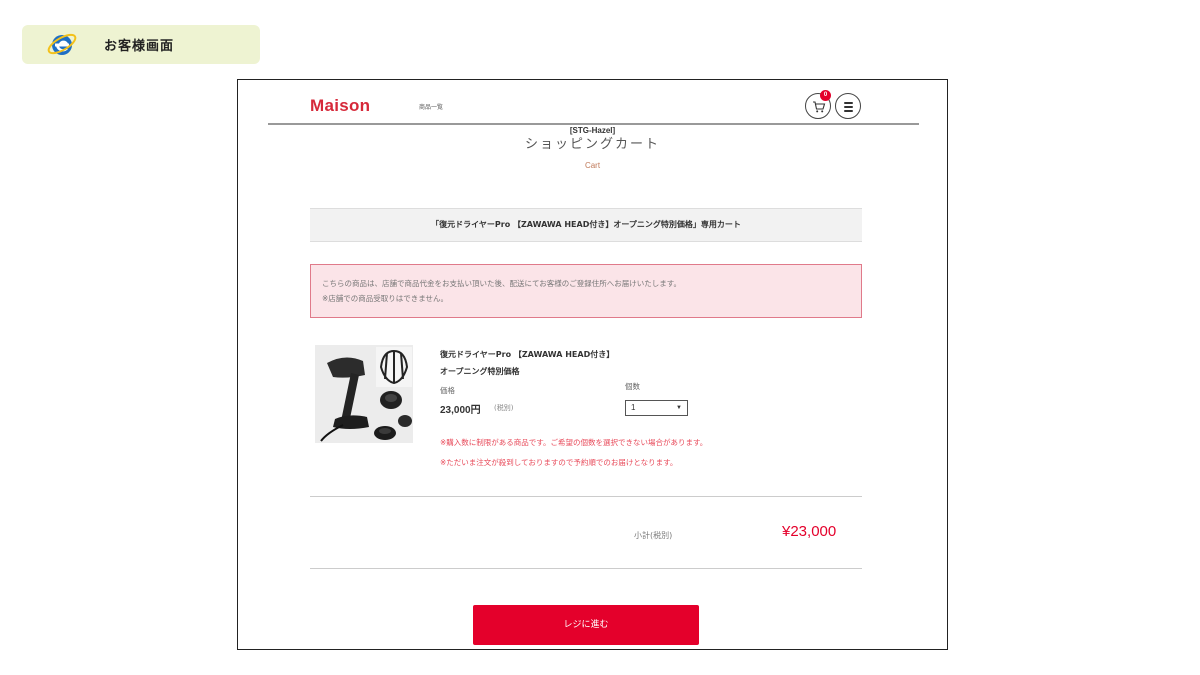 This screenshot has width=1200, height=675. What do you see at coordinates (593, 124) in the screenshot?
I see `header-divider` at bounding box center [593, 124].